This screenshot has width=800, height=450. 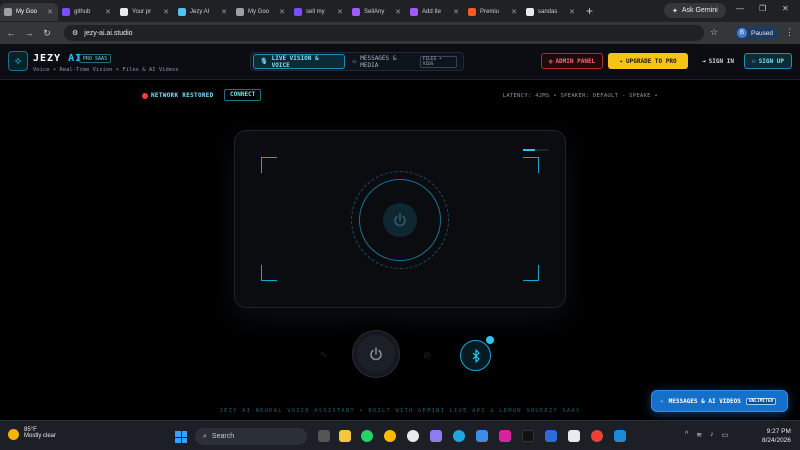 What do you see at coordinates (505, 436) in the screenshot?
I see `instagram-icon` at bounding box center [505, 436].